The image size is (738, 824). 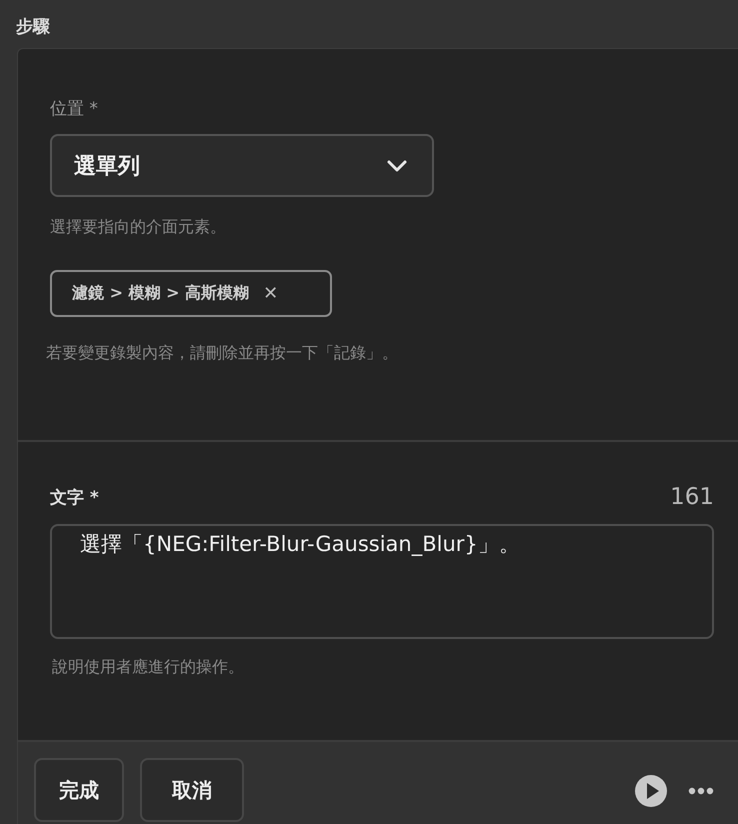 I want to click on field-label: 位置 *, so click(x=74, y=109).